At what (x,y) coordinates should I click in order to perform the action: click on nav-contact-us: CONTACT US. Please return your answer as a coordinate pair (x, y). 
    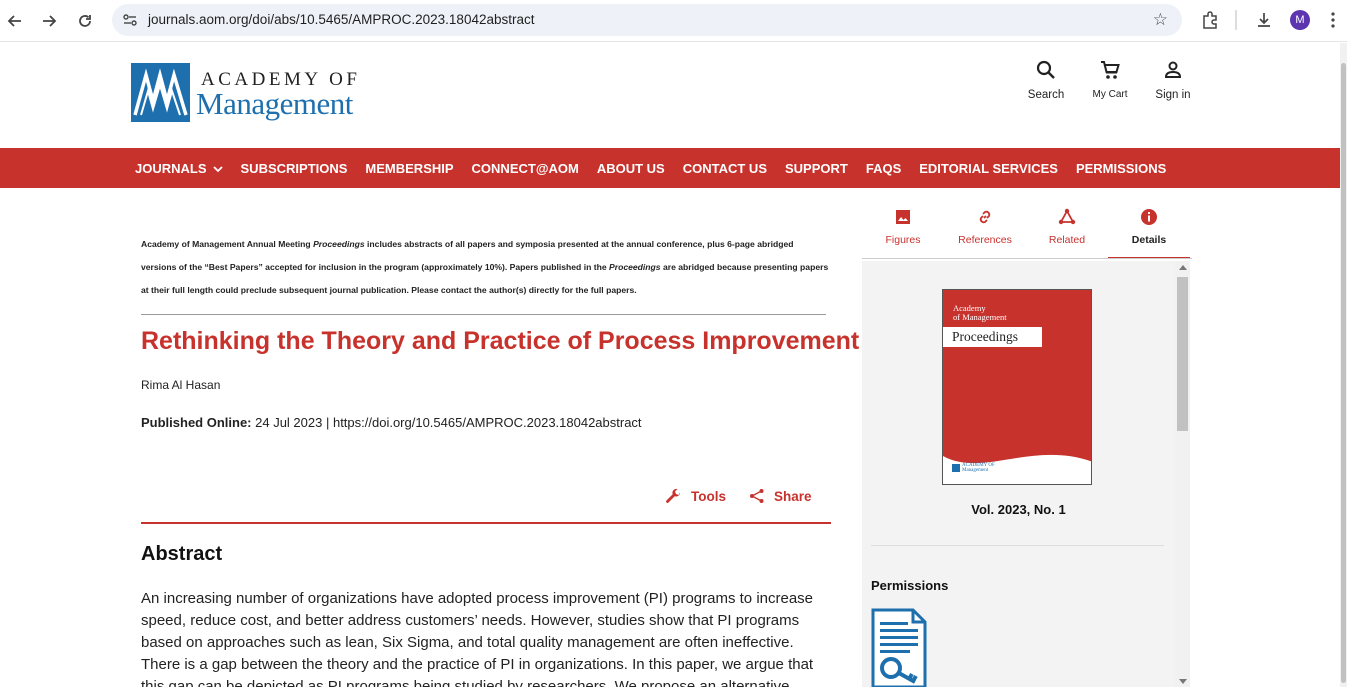
    Looking at the image, I should click on (725, 168).